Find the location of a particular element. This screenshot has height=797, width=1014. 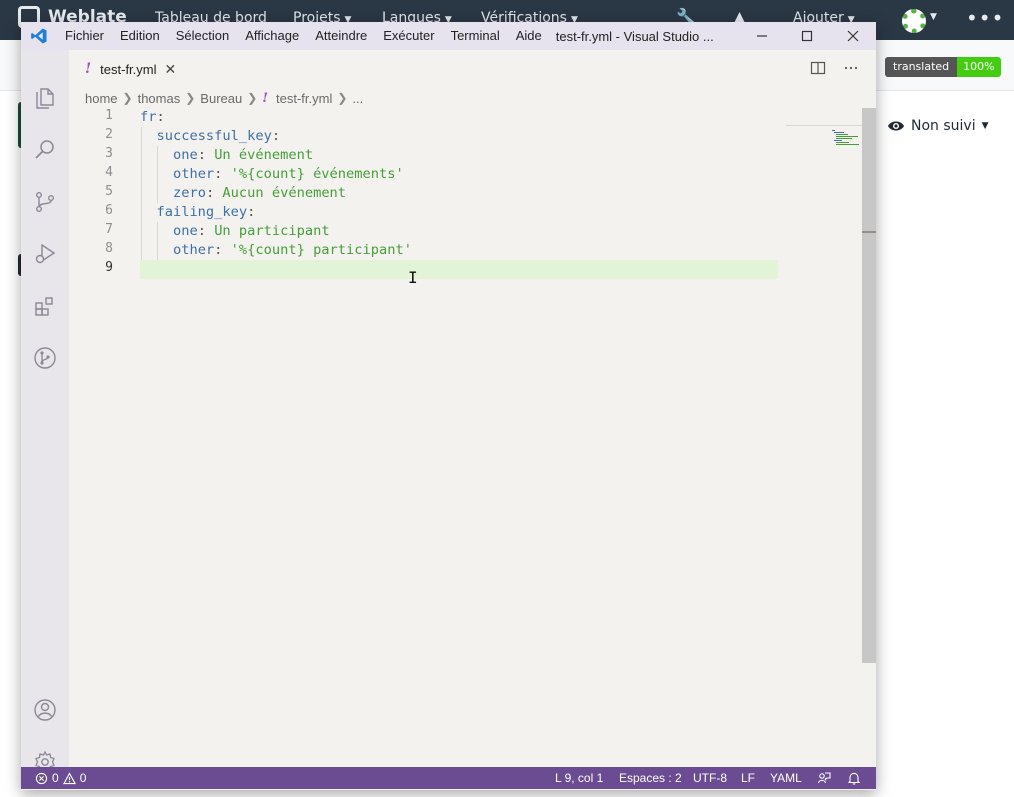

vscode-logo-icon is located at coordinates (39, 36).